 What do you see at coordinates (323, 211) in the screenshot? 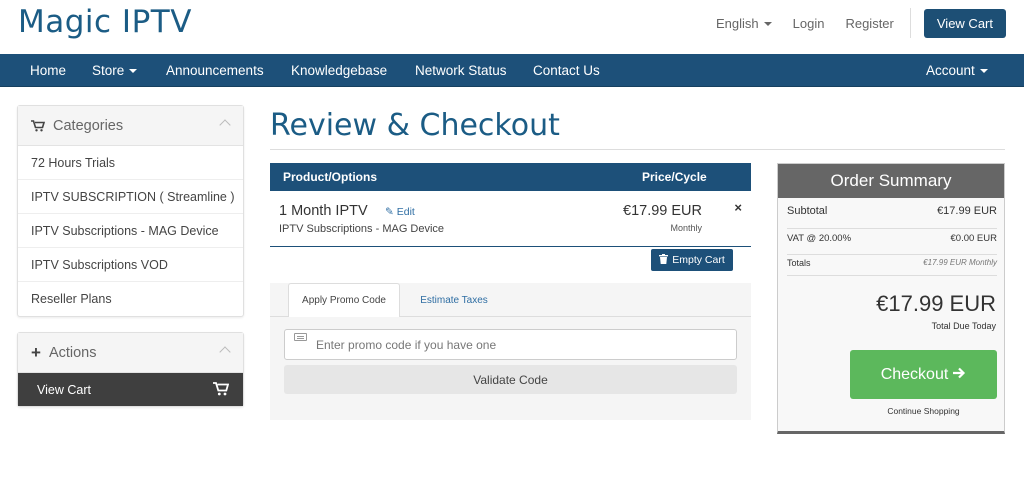
I see `product-name: 1 Month IPTV` at bounding box center [323, 211].